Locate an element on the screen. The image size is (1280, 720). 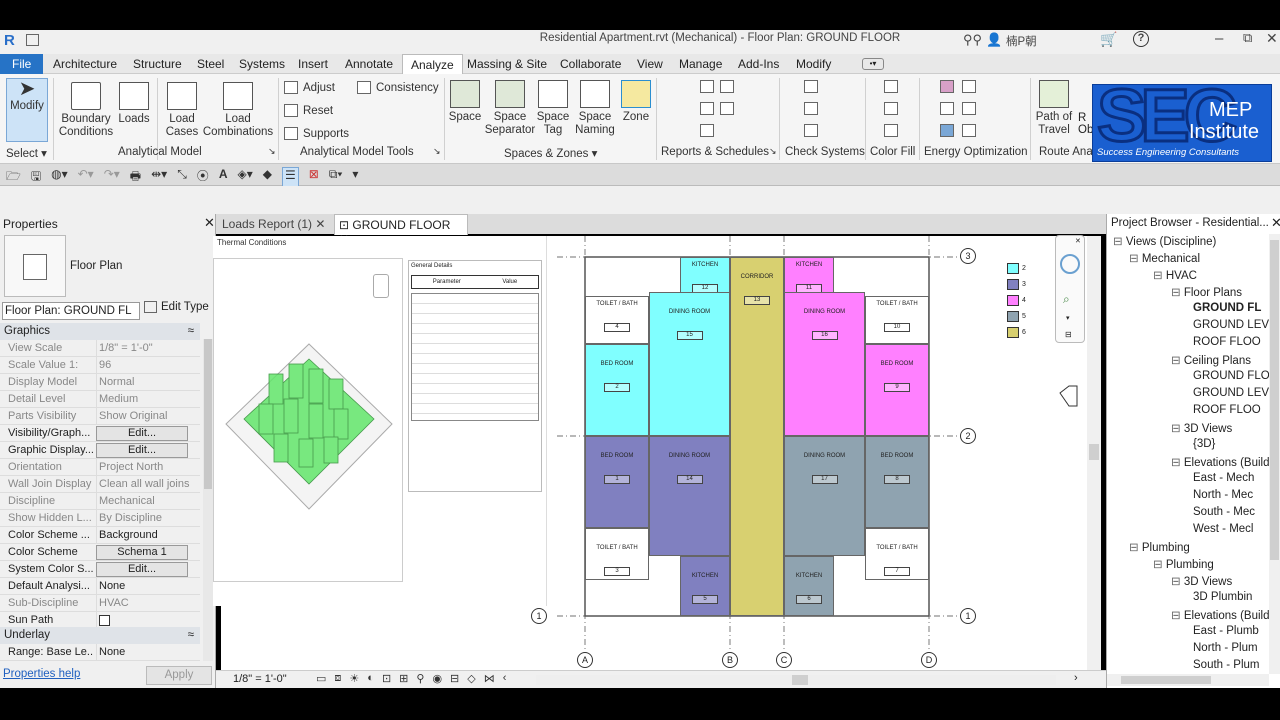
sun-path-icon: ☀ is located at coordinates (354, 678).